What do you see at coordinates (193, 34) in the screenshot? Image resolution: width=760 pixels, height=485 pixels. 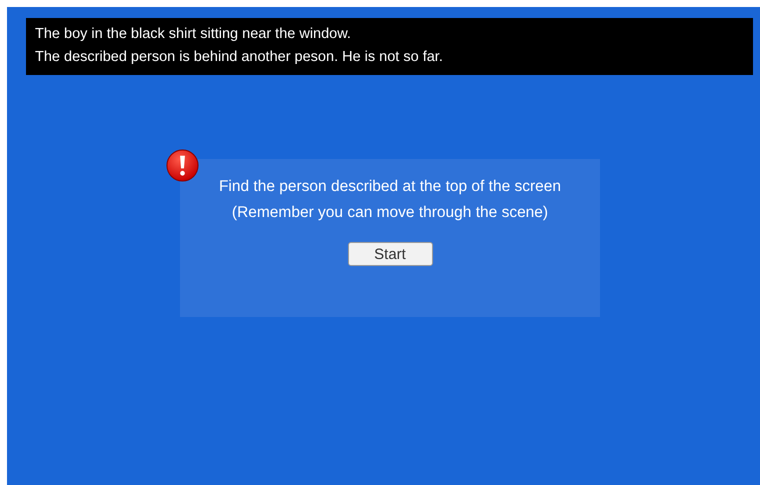 I see `description-text: The boy in the black shirt sitting near the window.` at bounding box center [193, 34].